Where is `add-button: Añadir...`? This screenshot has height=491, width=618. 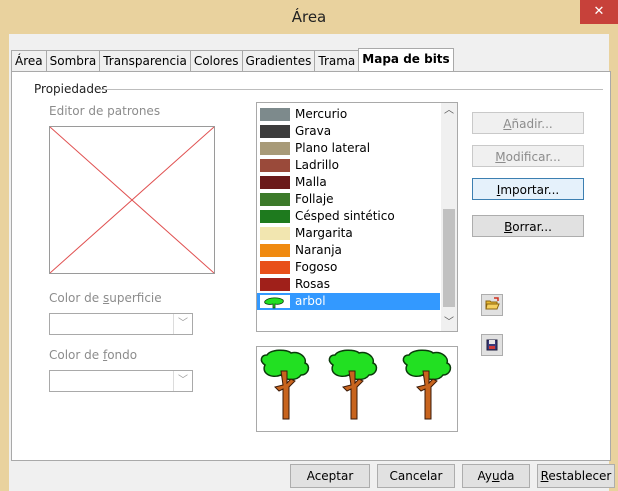 add-button: Añadir... is located at coordinates (528, 123).